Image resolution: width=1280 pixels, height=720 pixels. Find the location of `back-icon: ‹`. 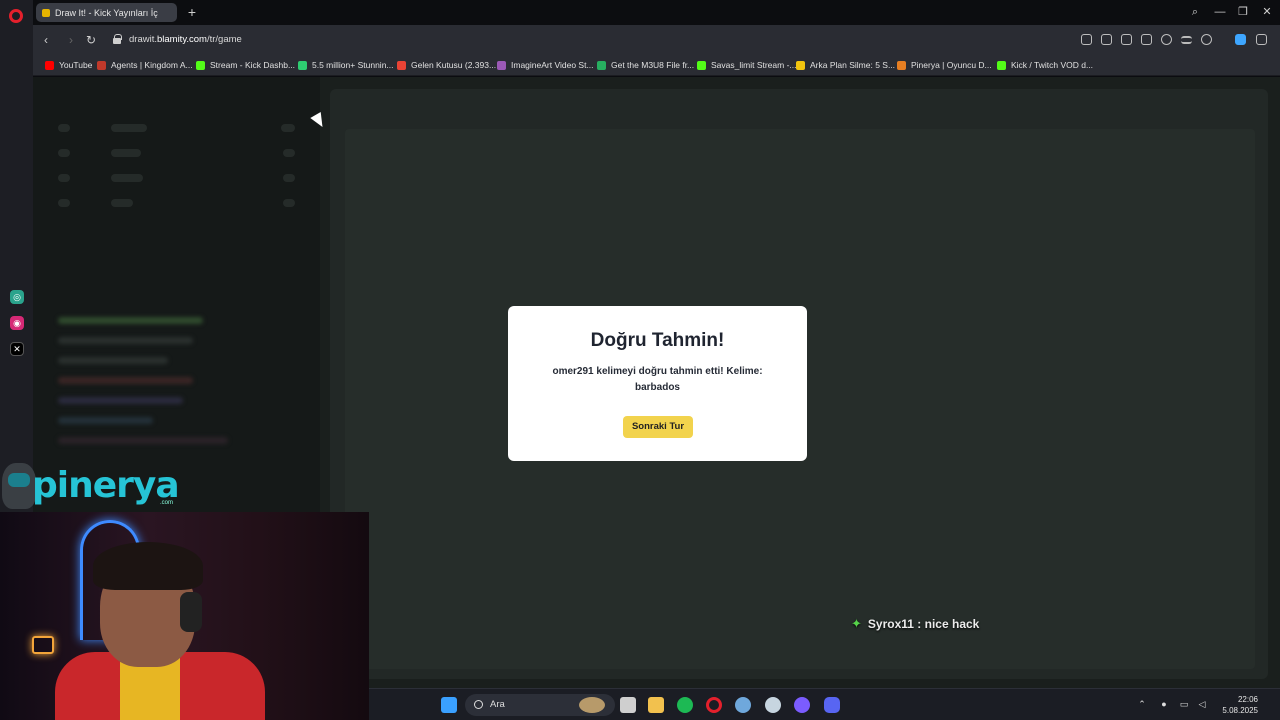

back-icon: ‹ is located at coordinates (46, 40).